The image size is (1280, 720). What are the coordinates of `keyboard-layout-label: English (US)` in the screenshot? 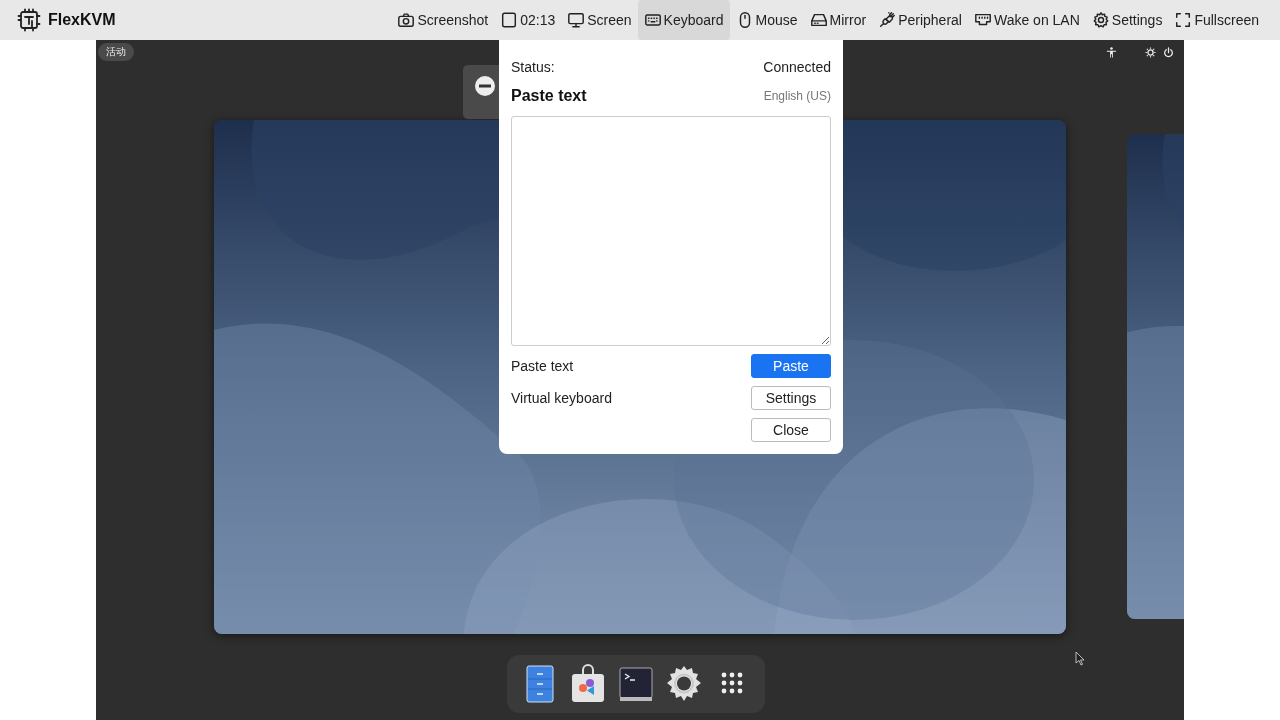 It's located at (797, 96).